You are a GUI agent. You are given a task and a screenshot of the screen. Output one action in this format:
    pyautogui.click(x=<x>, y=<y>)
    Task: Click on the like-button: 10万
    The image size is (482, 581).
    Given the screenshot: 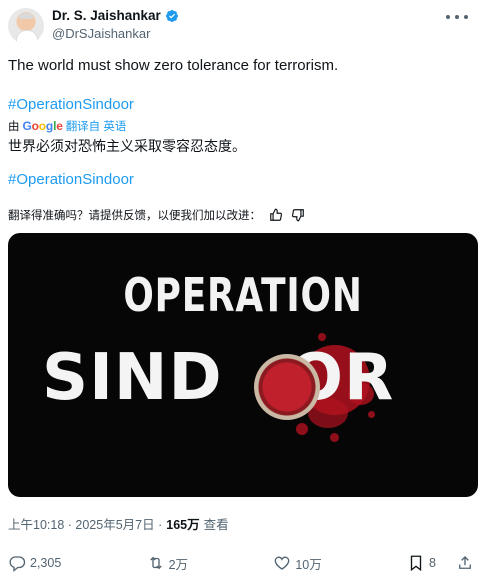 What is the action you would take?
    pyautogui.click(x=297, y=563)
    